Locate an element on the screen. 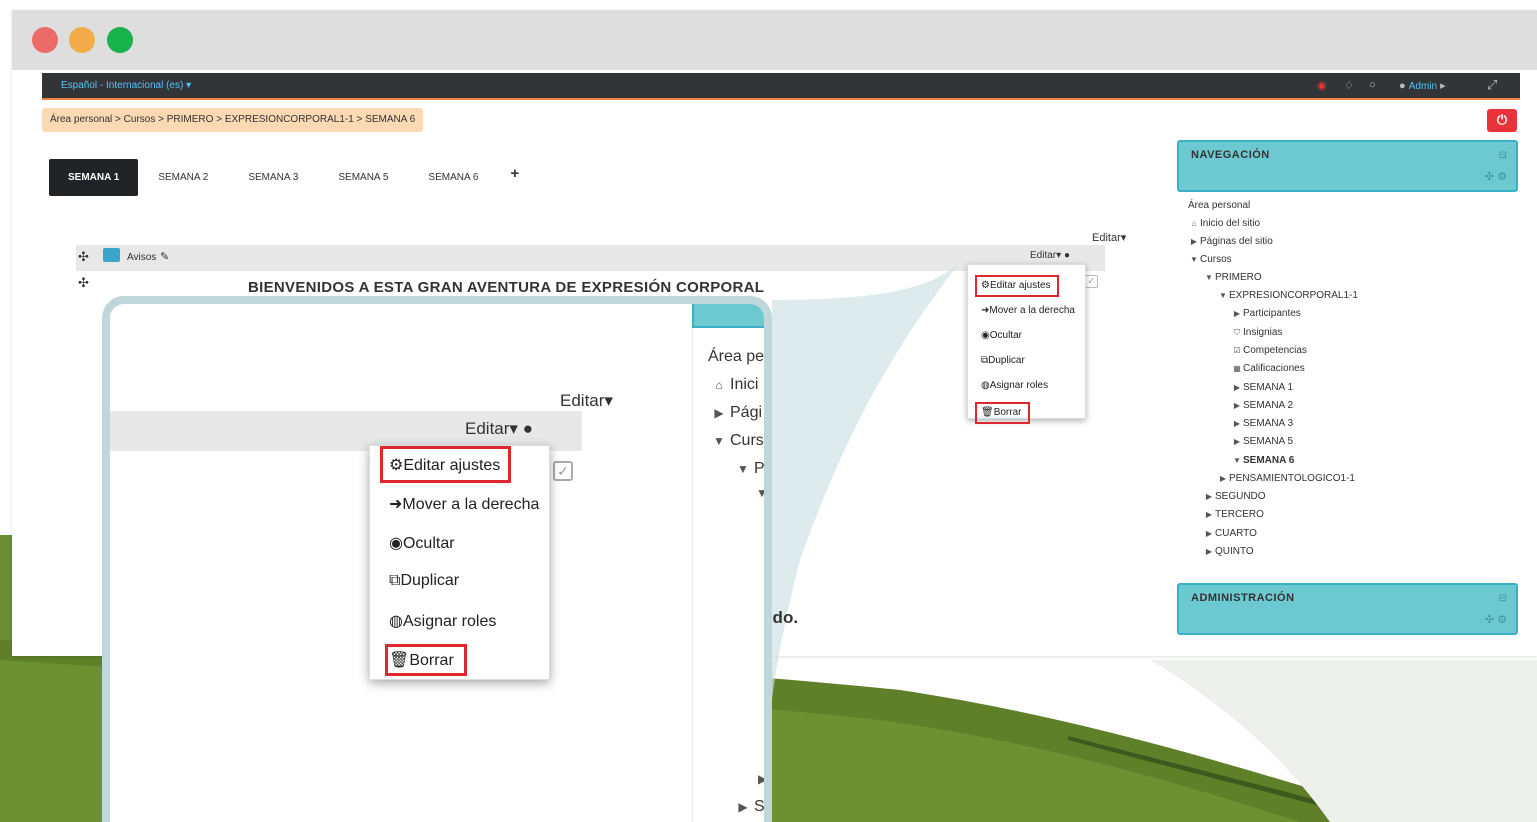 This screenshot has width=1537, height=822. nav-item: ▼ P is located at coordinates (748, 469).